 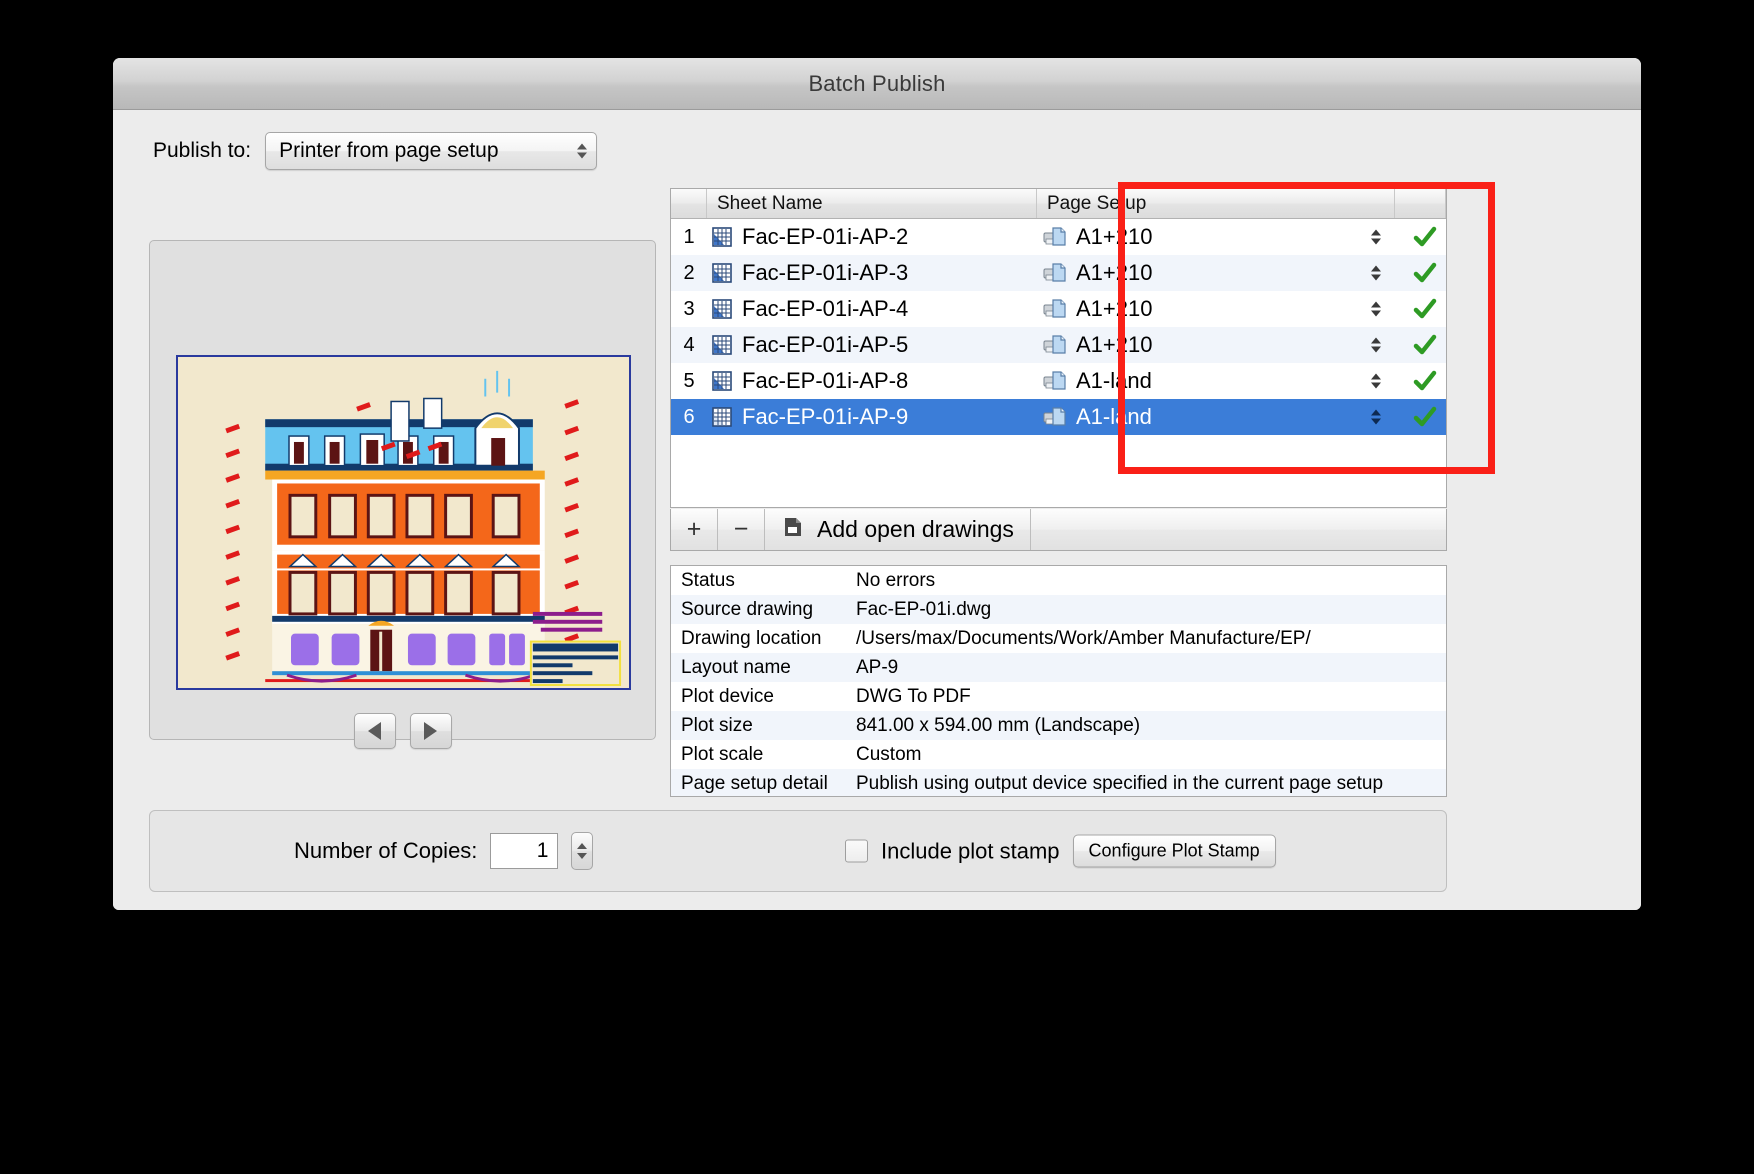 What do you see at coordinates (1058, 580) in the screenshot?
I see `detail-row: Status No errors` at bounding box center [1058, 580].